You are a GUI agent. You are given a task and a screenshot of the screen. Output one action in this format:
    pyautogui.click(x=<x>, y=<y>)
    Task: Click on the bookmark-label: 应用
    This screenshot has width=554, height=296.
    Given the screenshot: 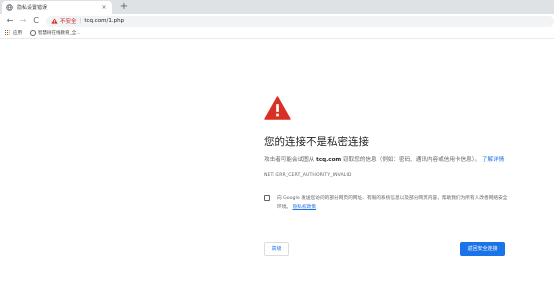 What is the action you would take?
    pyautogui.click(x=17, y=33)
    